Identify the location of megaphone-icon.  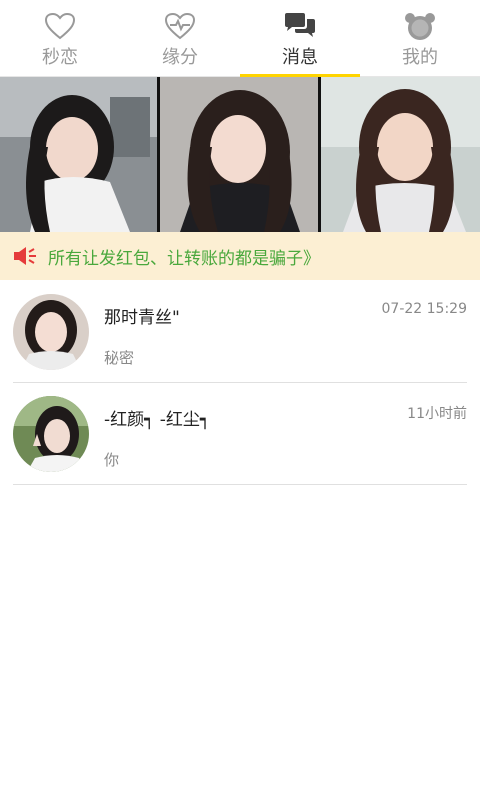
(25, 256).